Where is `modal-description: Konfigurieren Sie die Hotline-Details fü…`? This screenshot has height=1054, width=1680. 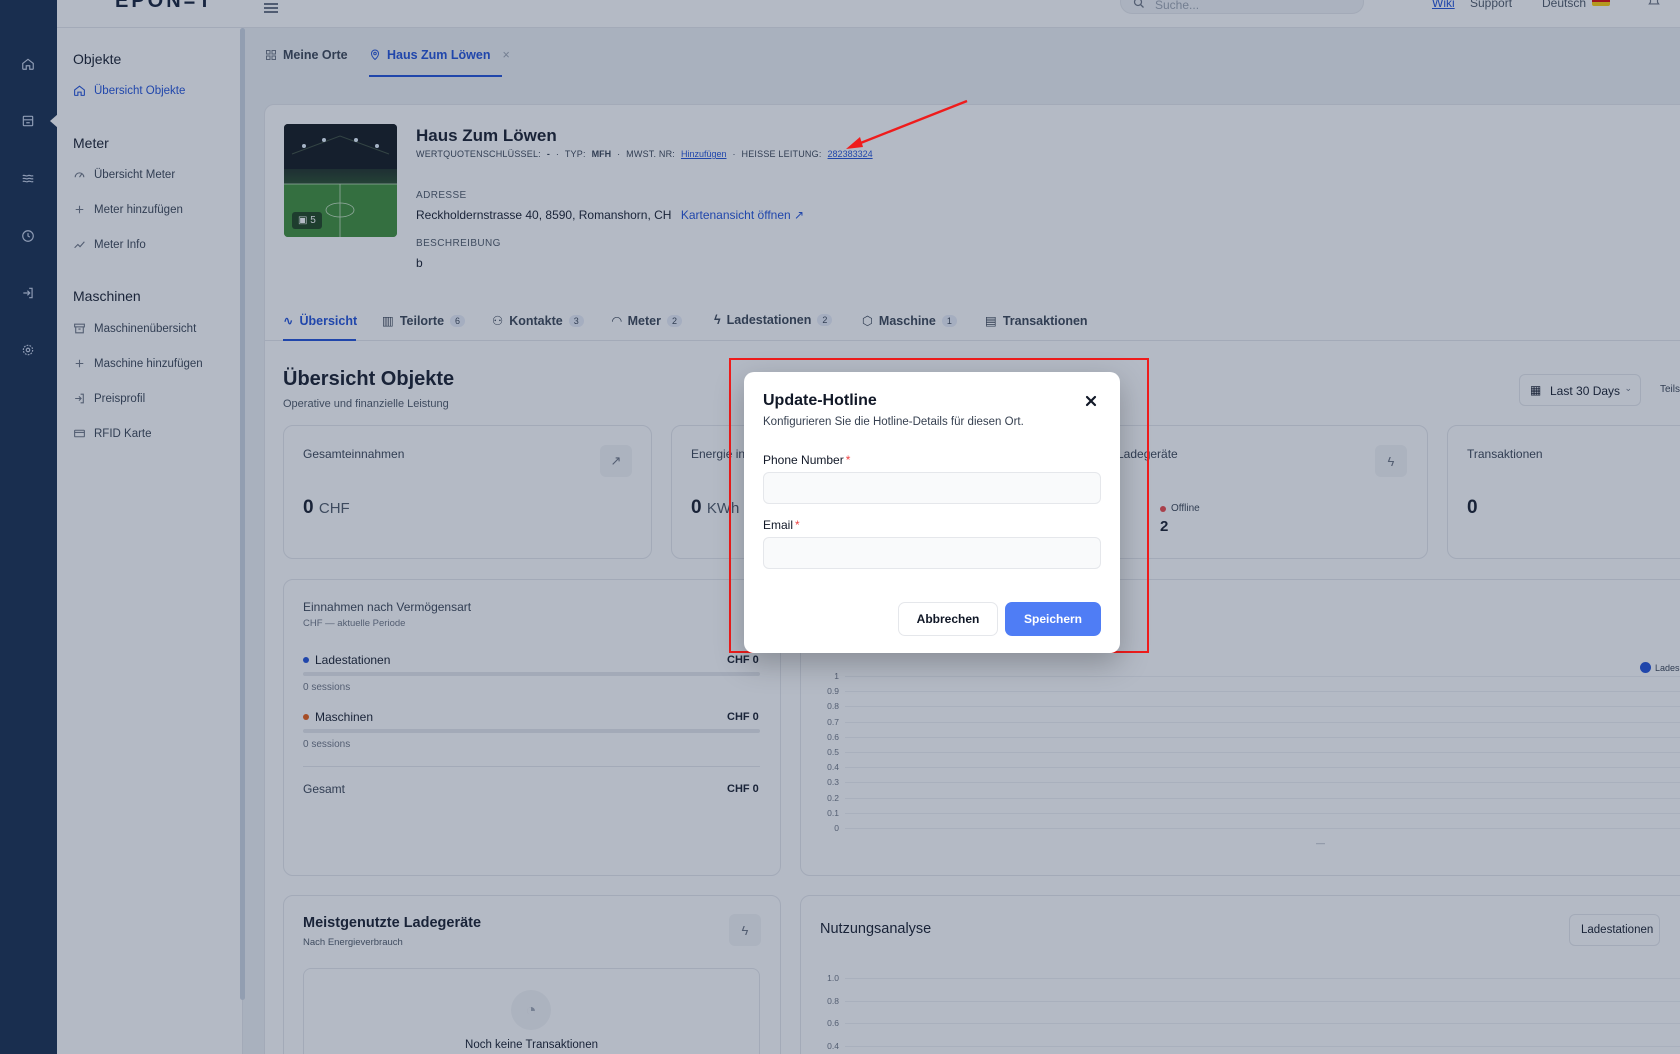 modal-description: Konfigurieren Sie die Hotline-Details fü… is located at coordinates (893, 422).